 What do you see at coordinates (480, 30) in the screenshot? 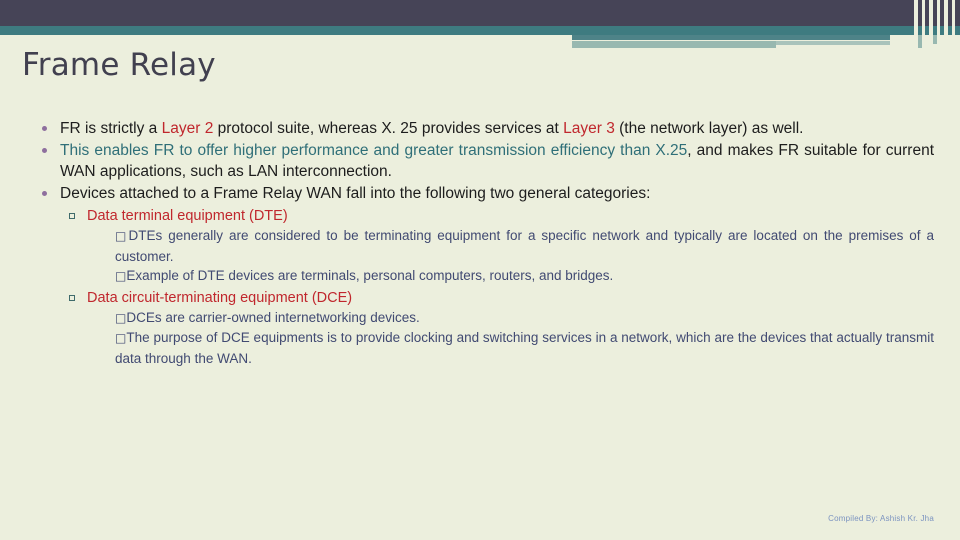
I see `header-teal-band` at bounding box center [480, 30].